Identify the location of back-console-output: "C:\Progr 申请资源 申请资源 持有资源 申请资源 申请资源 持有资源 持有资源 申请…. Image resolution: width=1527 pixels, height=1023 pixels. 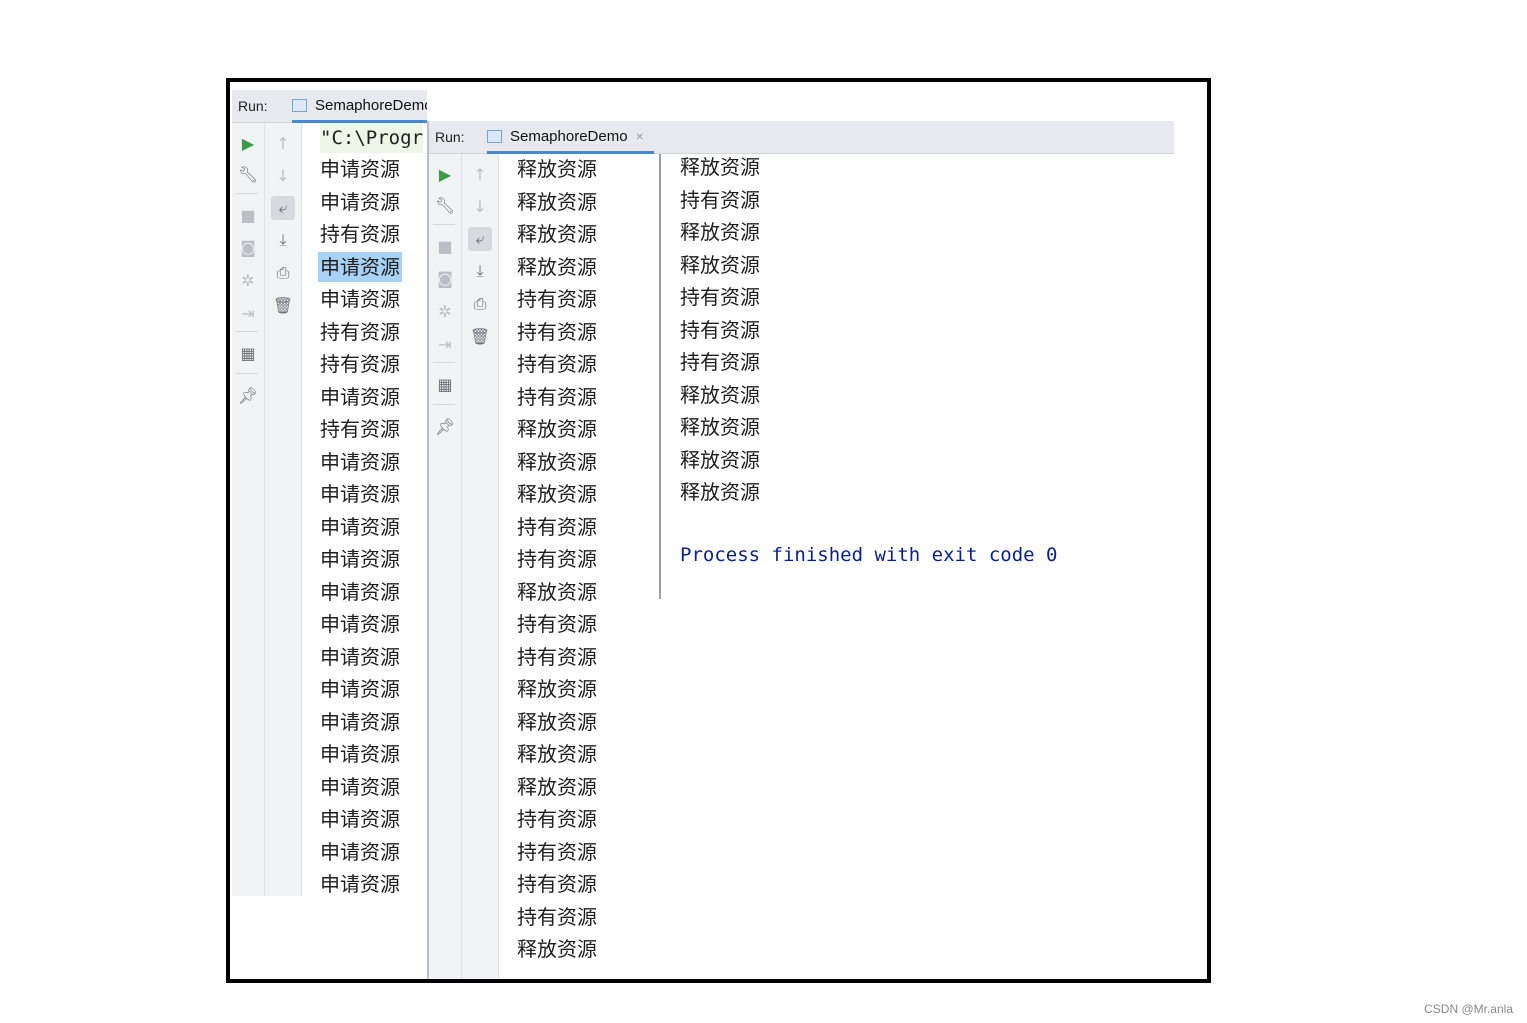
(364, 509).